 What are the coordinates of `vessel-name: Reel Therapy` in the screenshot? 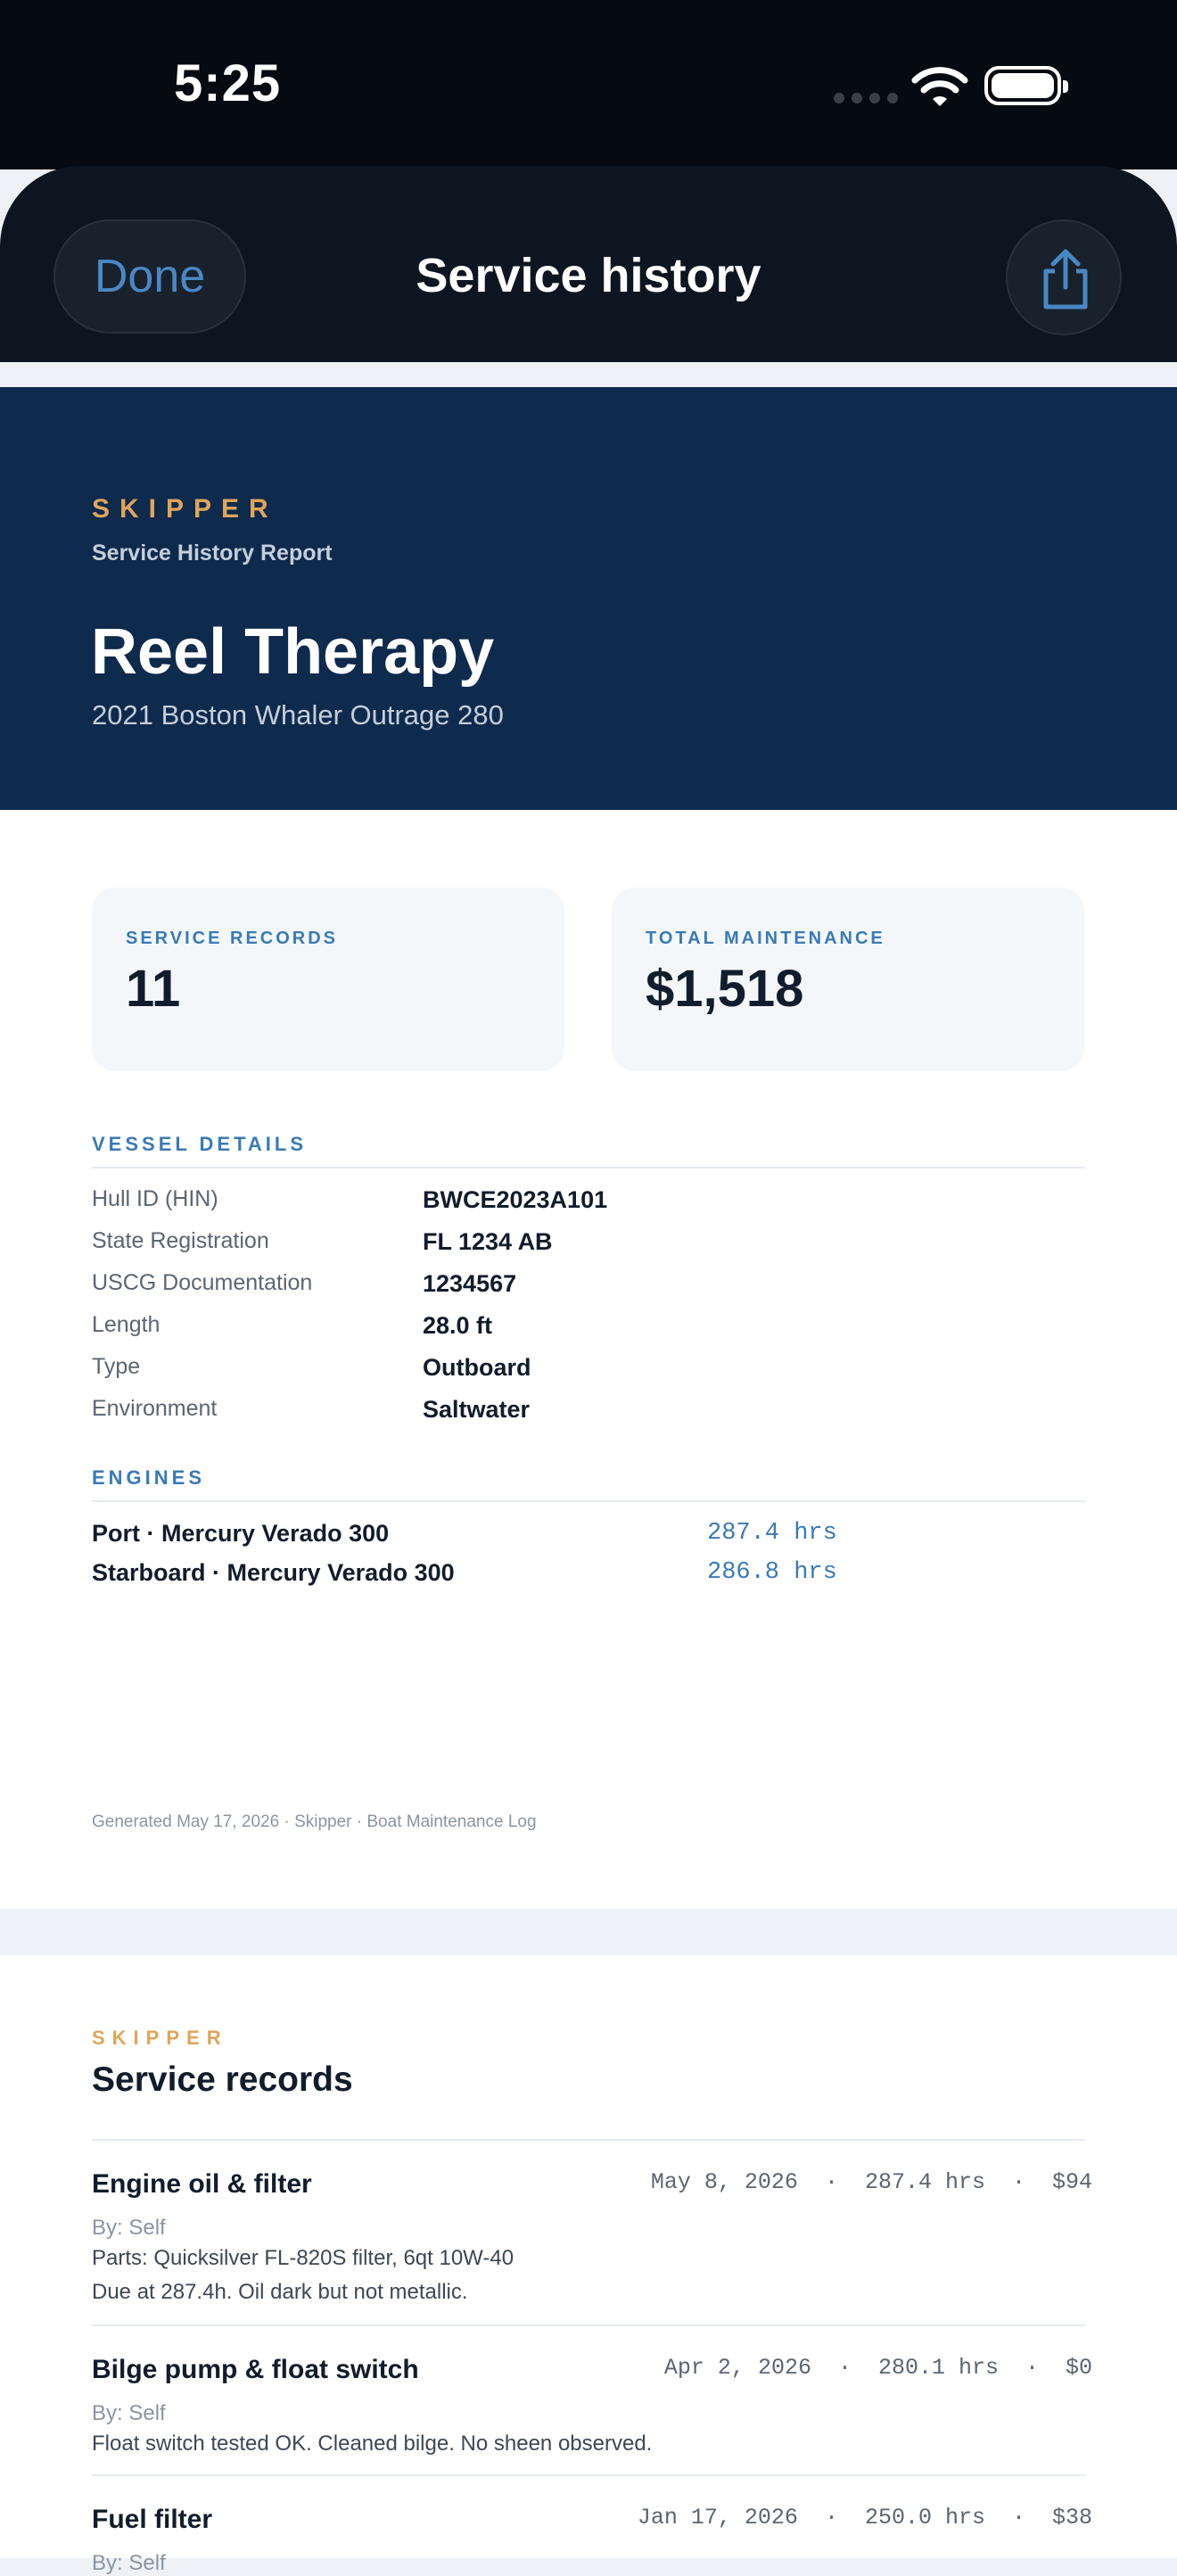 It's located at (293, 652).